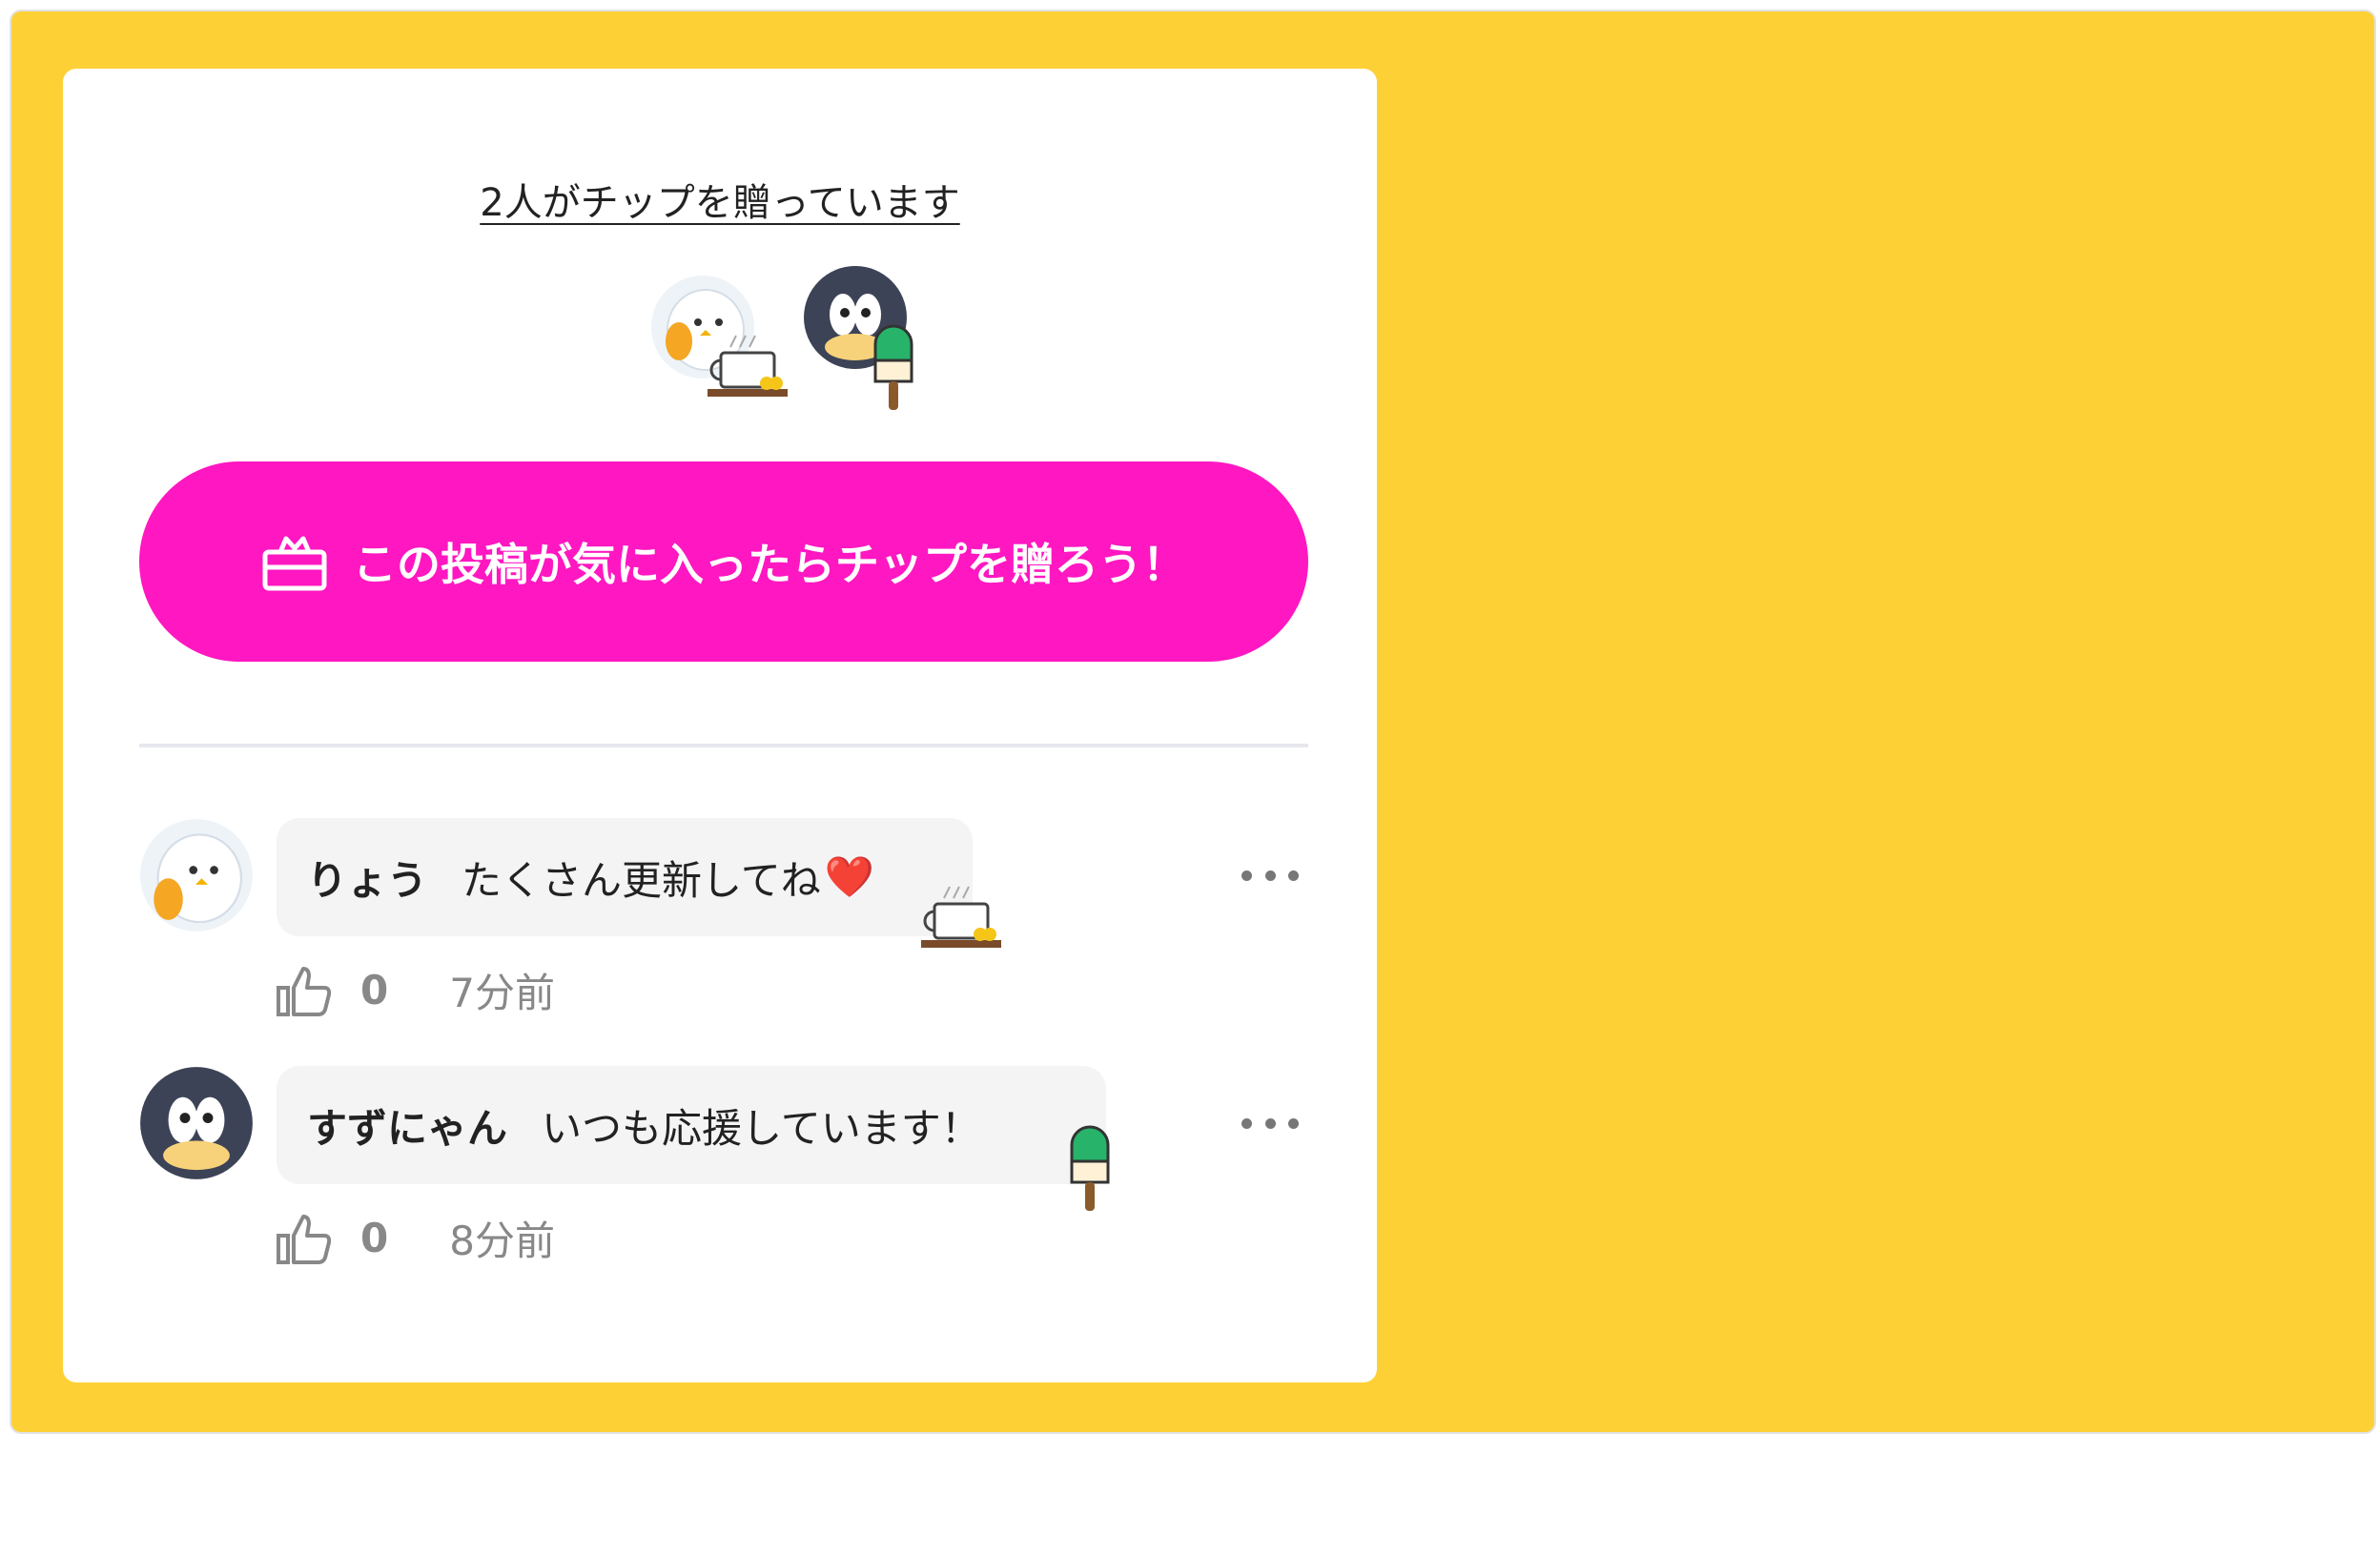 The image size is (2380, 1556). I want to click on comment-text: いつも応援しています！, so click(762, 1128).